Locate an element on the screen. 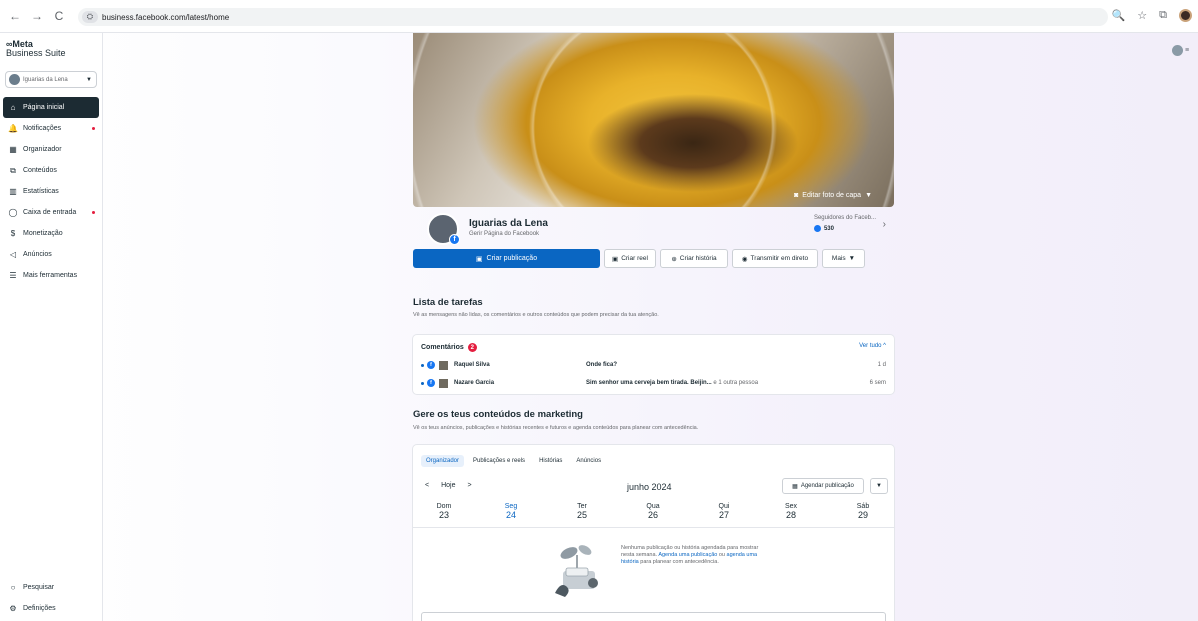  page-subtitle: Gerir Página do Facebook is located at coordinates (504, 234).